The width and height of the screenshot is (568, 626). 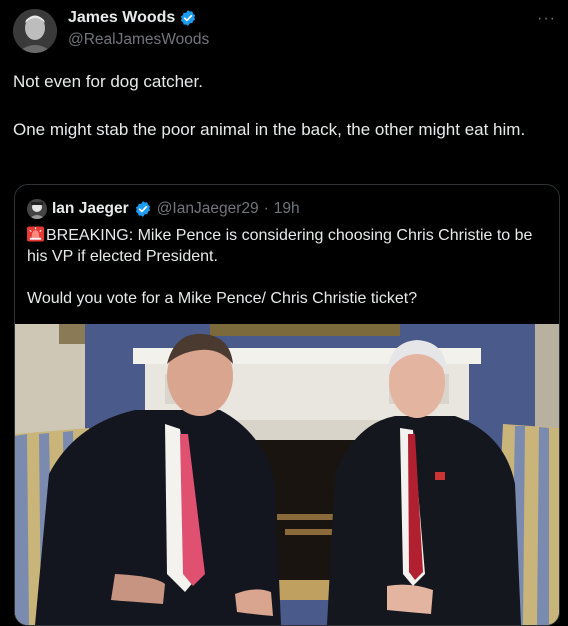 What do you see at coordinates (287, 209) in the screenshot?
I see `quoted-timestamp: 19h` at bounding box center [287, 209].